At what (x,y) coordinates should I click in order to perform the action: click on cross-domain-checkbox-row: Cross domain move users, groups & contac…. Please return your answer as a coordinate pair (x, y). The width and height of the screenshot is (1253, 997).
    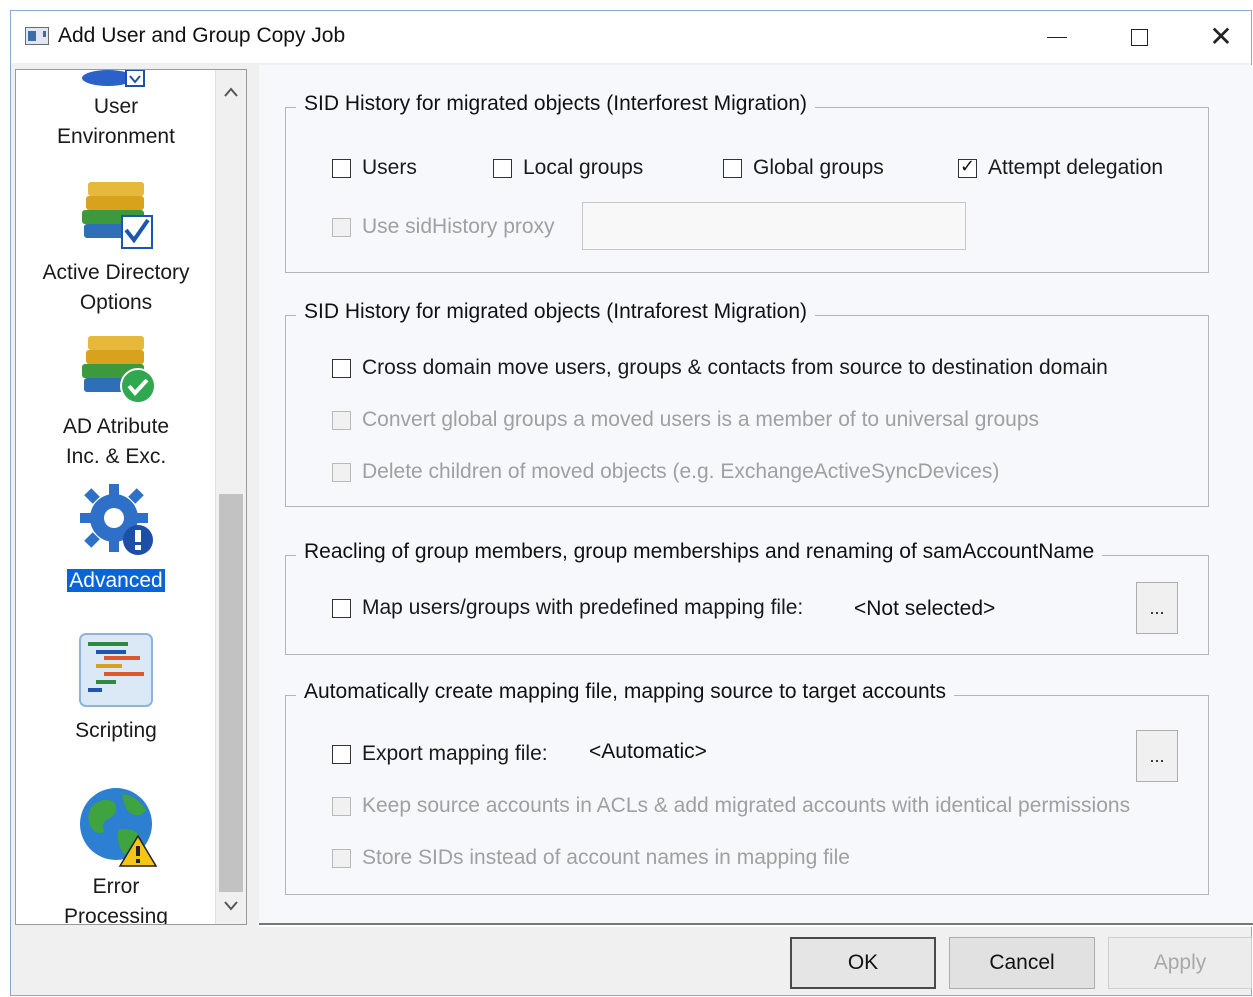
    Looking at the image, I should click on (720, 368).